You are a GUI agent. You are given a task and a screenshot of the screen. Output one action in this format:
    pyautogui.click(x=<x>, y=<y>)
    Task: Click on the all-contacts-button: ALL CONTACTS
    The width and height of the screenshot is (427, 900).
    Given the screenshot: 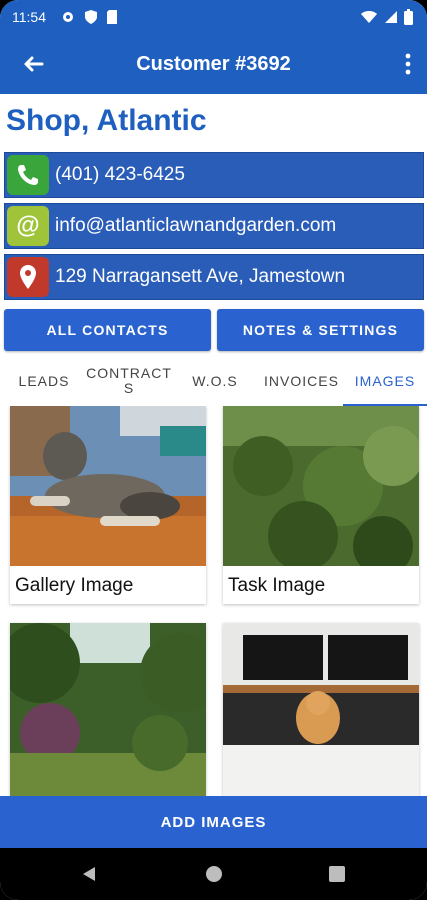 What is the action you would take?
    pyautogui.click(x=107, y=330)
    